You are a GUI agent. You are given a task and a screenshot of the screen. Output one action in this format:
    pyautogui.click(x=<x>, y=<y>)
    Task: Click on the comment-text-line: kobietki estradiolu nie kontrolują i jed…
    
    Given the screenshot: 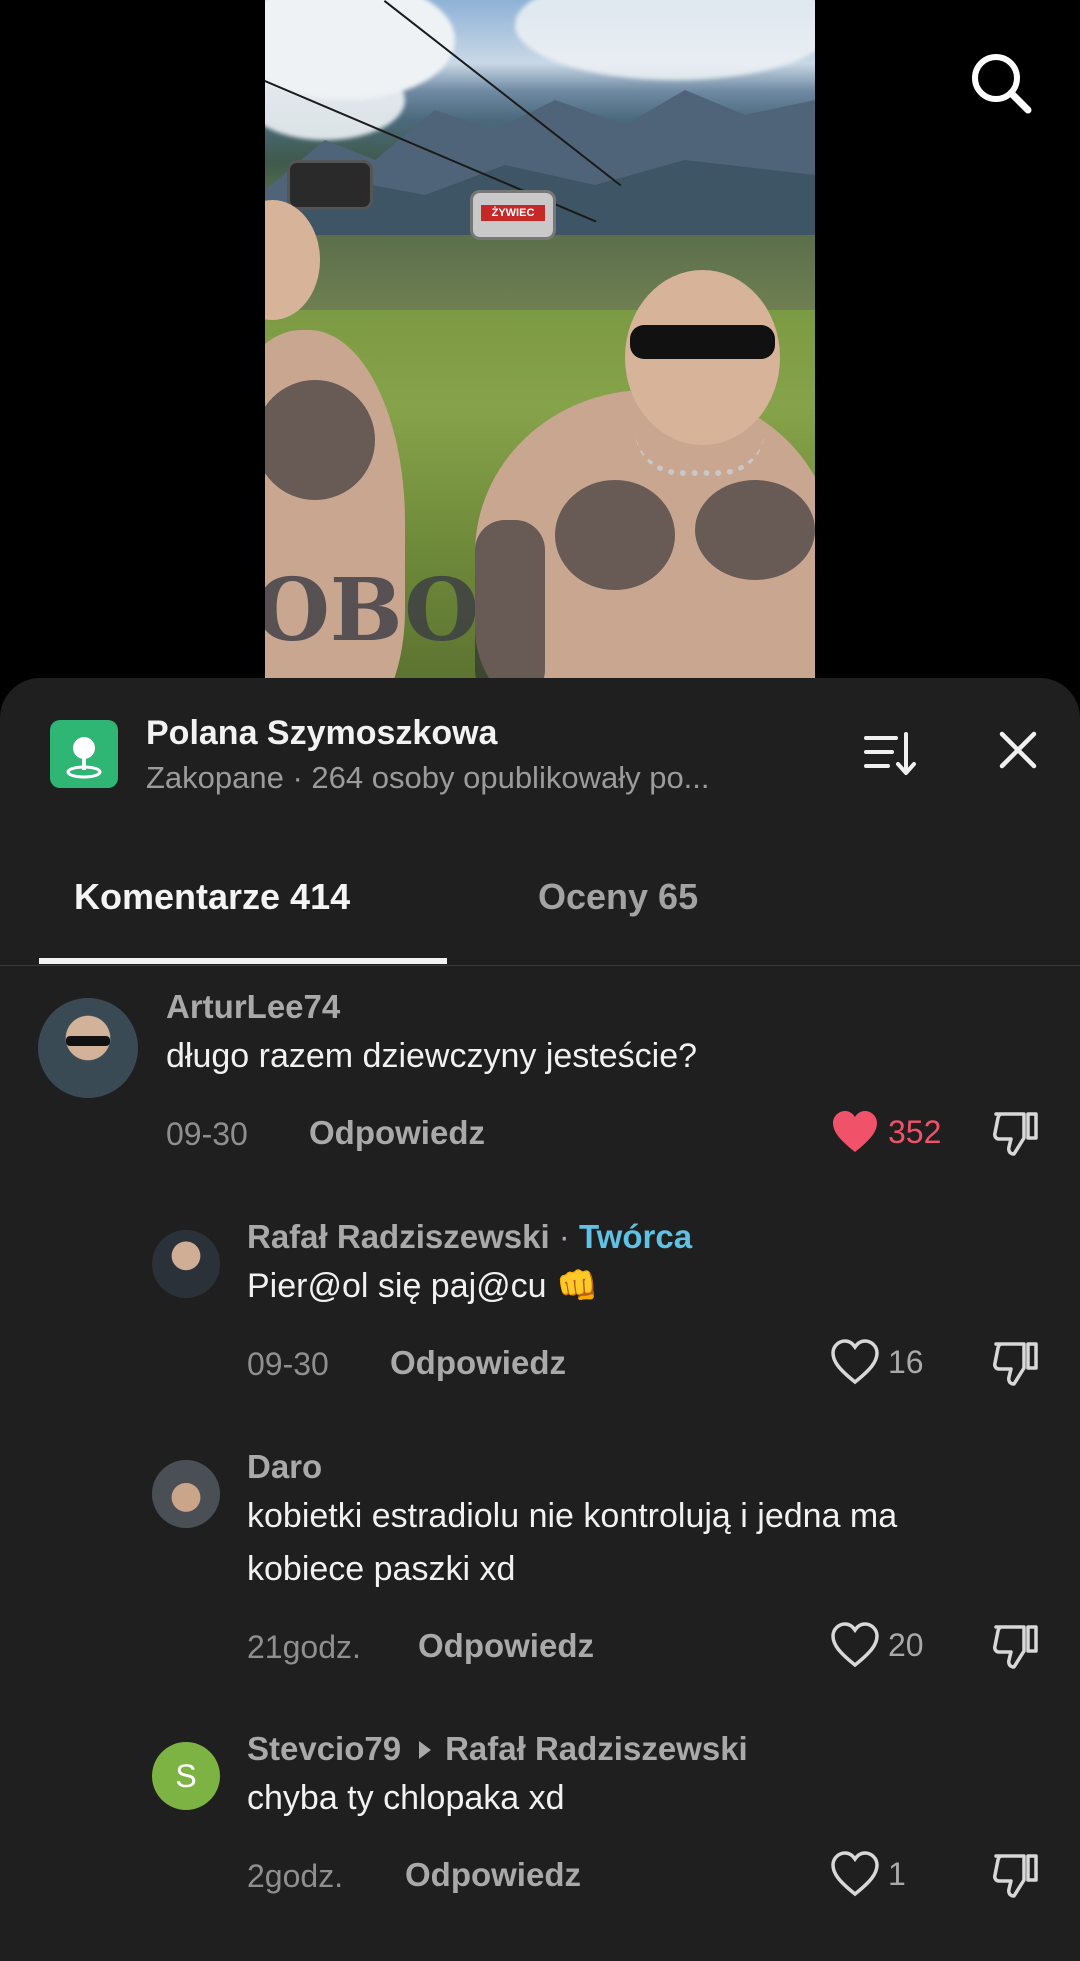 What is the action you would take?
    pyautogui.click(x=572, y=1516)
    